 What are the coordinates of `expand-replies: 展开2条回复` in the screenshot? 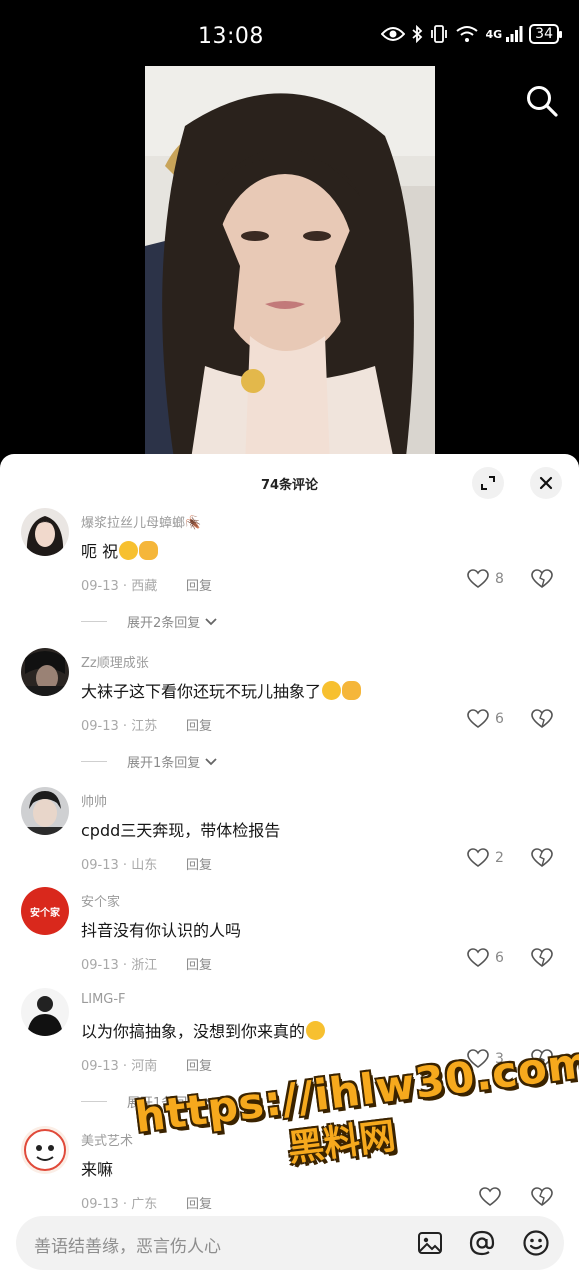 It's located at (149, 621).